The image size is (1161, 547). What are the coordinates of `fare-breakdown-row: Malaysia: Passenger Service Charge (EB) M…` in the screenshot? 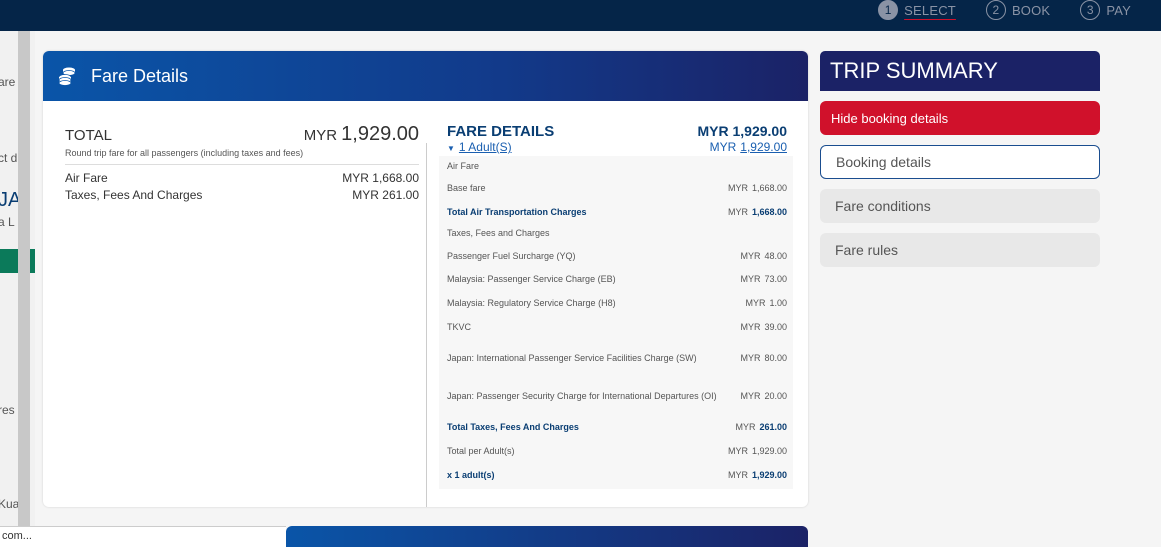 It's located at (616, 279).